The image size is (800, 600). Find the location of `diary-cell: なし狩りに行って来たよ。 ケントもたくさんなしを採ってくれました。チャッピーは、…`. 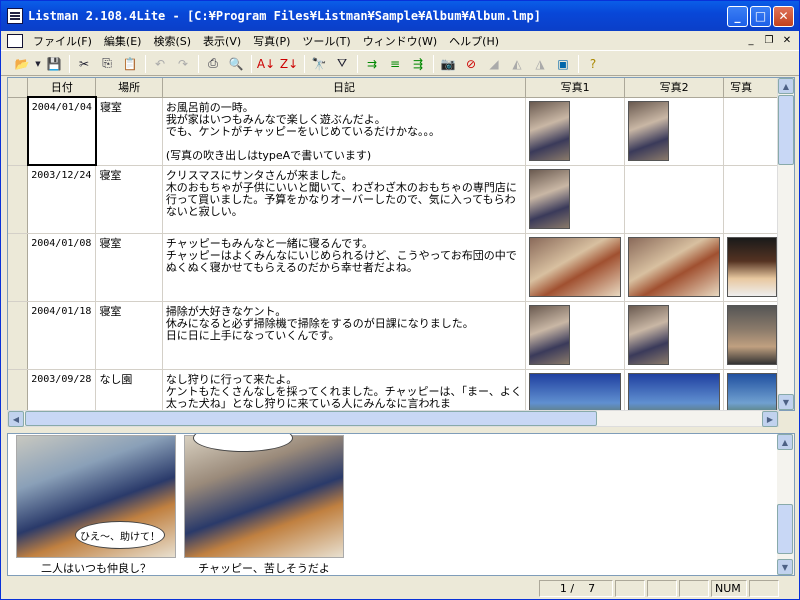

diary-cell: なし狩りに行って来たよ。 ケントもたくさんなしを採ってくれました。チャッピーは、… is located at coordinates (344, 389).